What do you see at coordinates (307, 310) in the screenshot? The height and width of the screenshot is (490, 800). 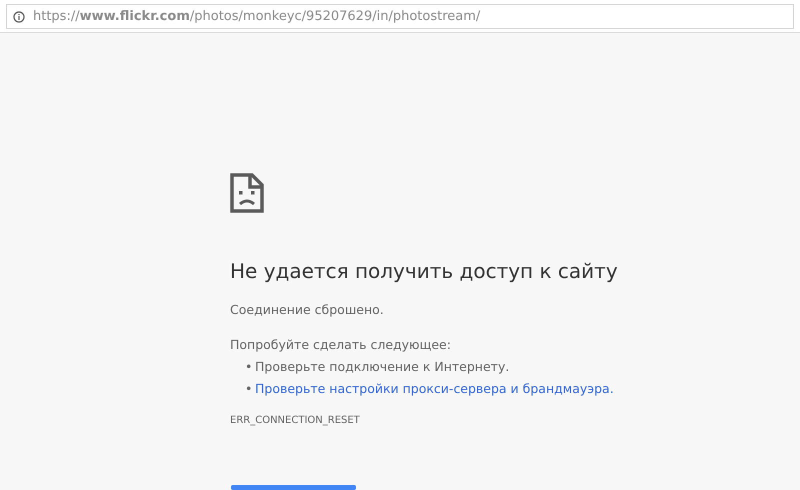 I see `error-message: Соединение сброшено.` at bounding box center [307, 310].